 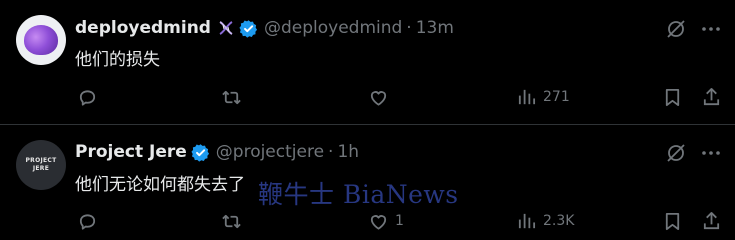 I want to click on like-button: 1, so click(x=386, y=221).